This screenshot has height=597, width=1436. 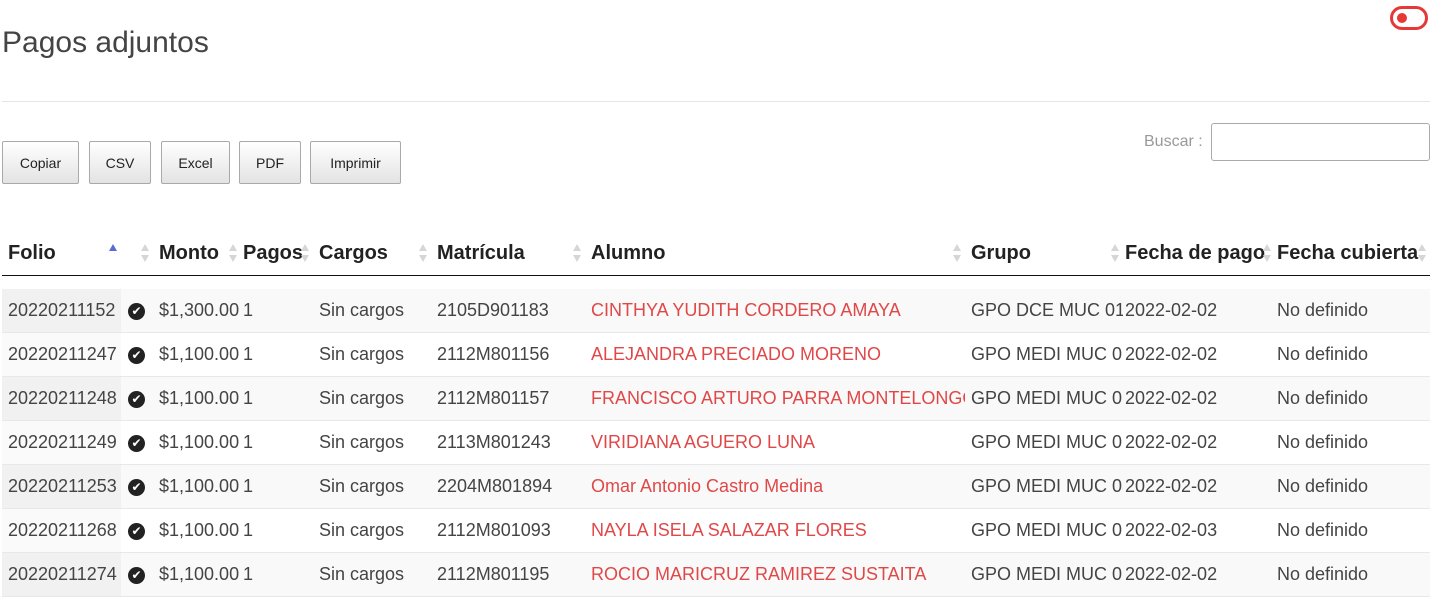 What do you see at coordinates (775, 574) in the screenshot?
I see `cell-alumno-link: ROCIO MARICRUZ RAMIREZ SUSTAITA` at bounding box center [775, 574].